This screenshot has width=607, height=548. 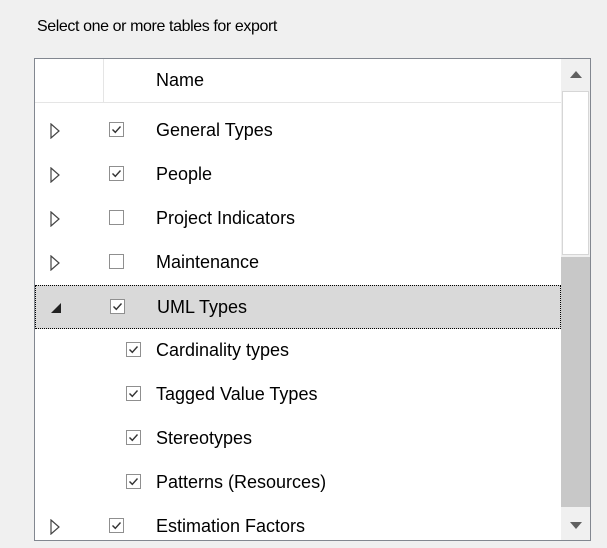 I want to click on tree-row: Cardinality types, so click(x=298, y=351).